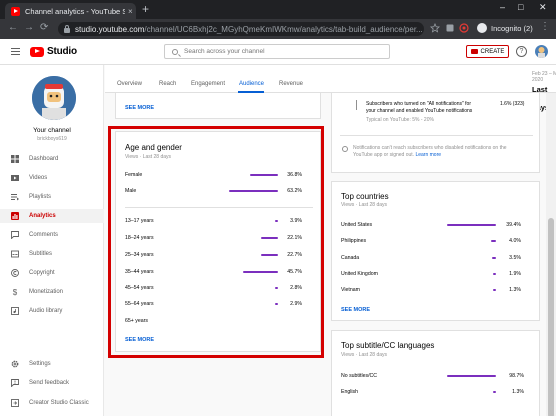 This screenshot has width=556, height=416. Describe the element at coordinates (75, 11) in the screenshot. I see `browser-tab-title: Channel analytics - YouTube Stu` at that location.